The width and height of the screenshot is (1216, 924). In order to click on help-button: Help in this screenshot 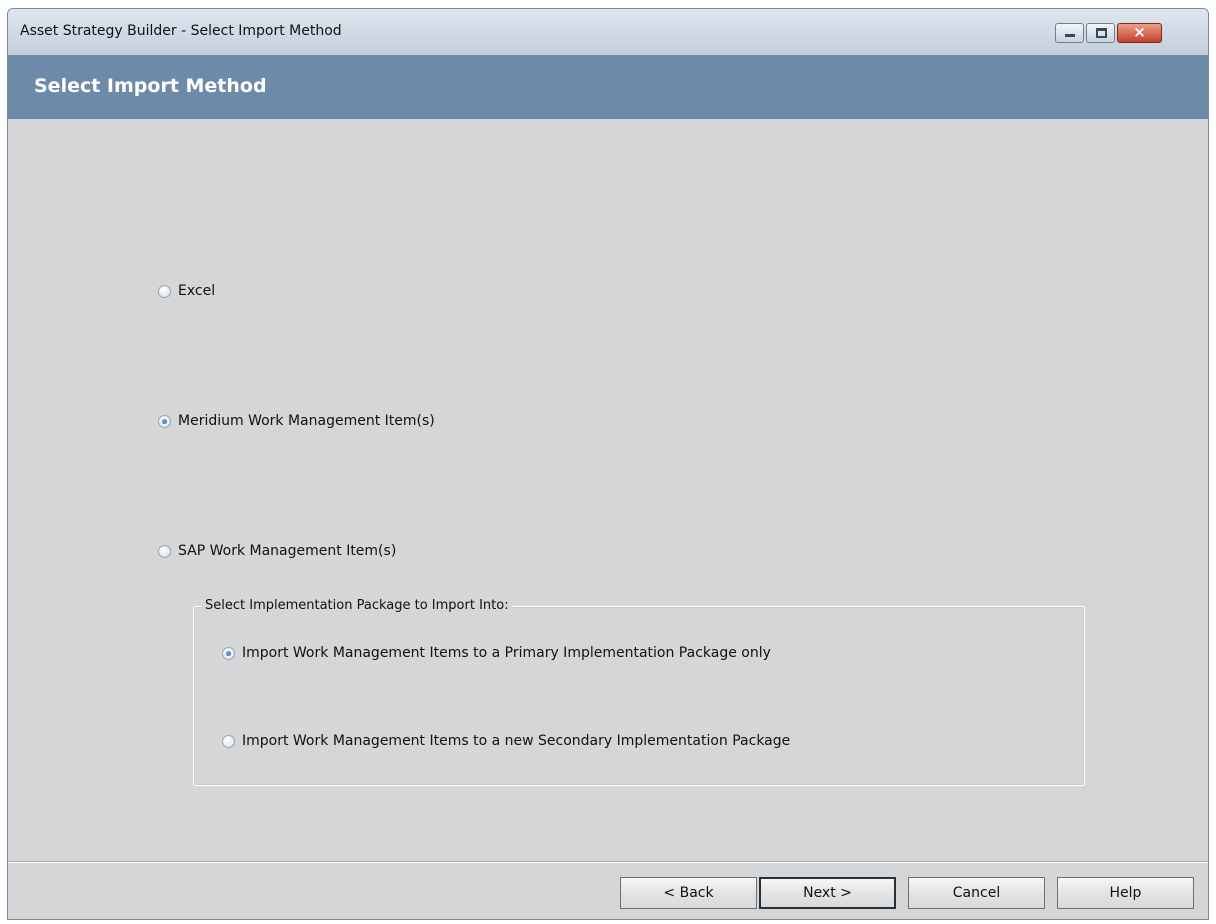, I will do `click(1125, 893)`.